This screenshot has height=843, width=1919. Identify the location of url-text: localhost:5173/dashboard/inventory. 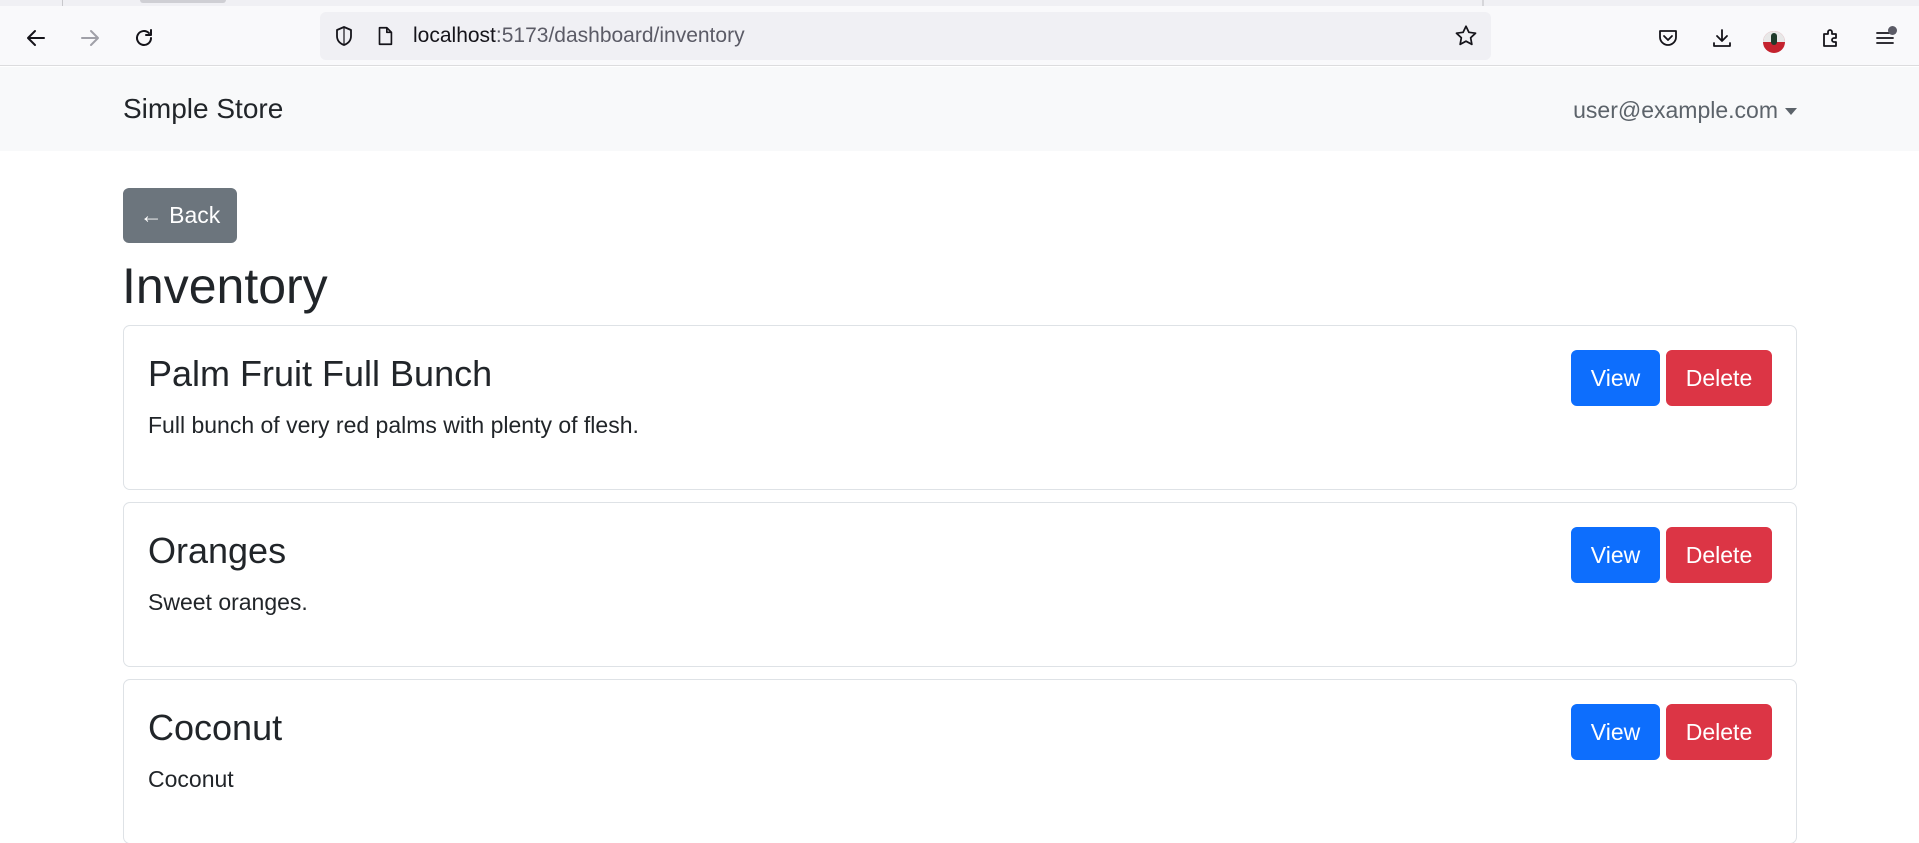
(579, 36).